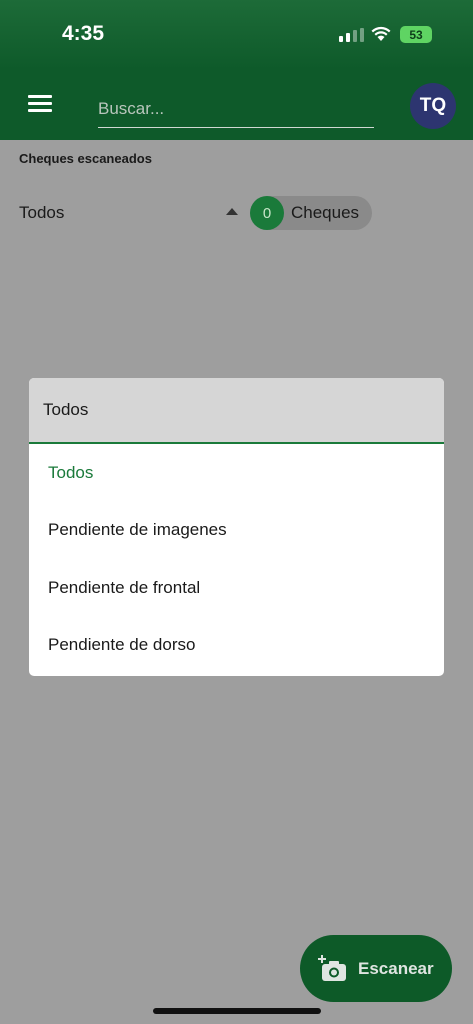  Describe the element at coordinates (236, 109) in the screenshot. I see `search-input` at that location.